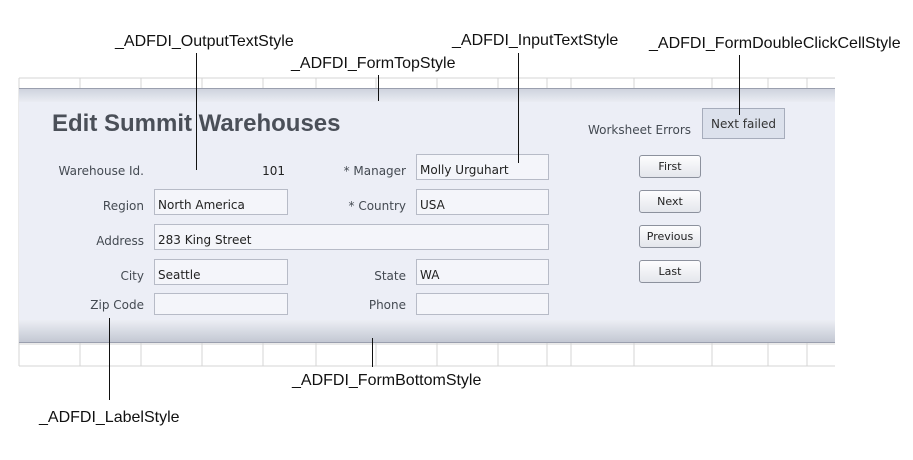 The image size is (913, 460). What do you see at coordinates (670, 166) in the screenshot?
I see `first-button: First` at bounding box center [670, 166].